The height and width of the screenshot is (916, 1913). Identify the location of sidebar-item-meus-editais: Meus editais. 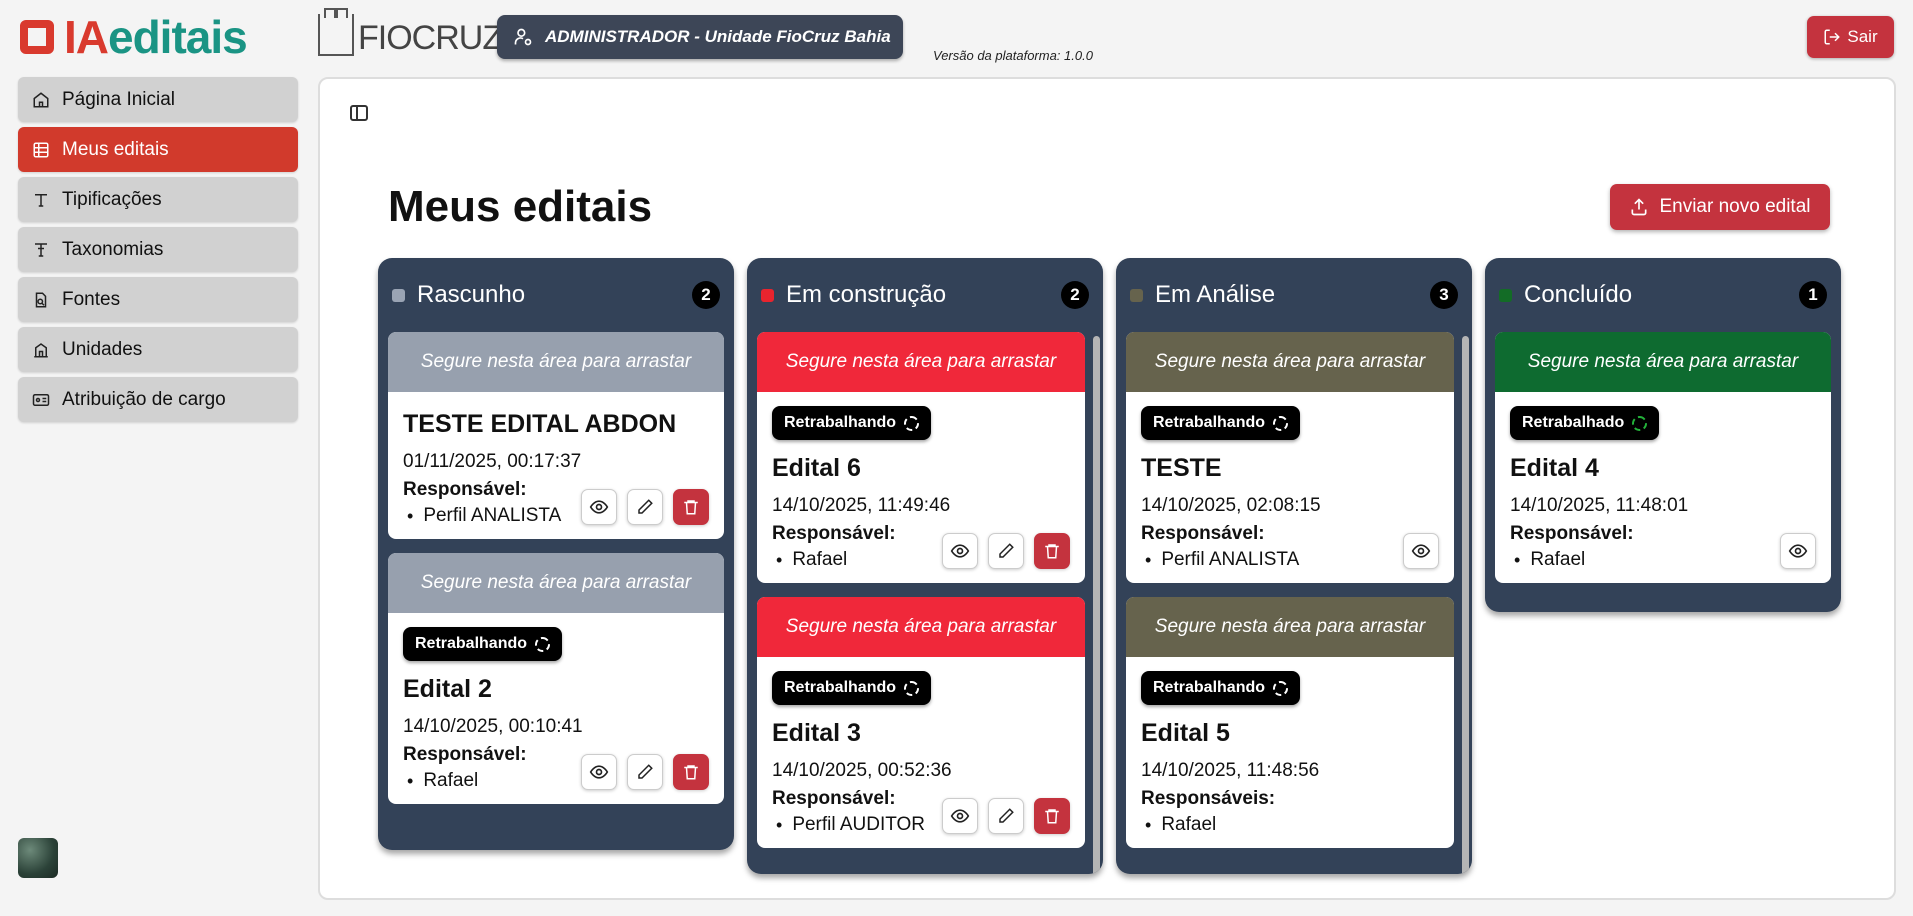
(158, 149).